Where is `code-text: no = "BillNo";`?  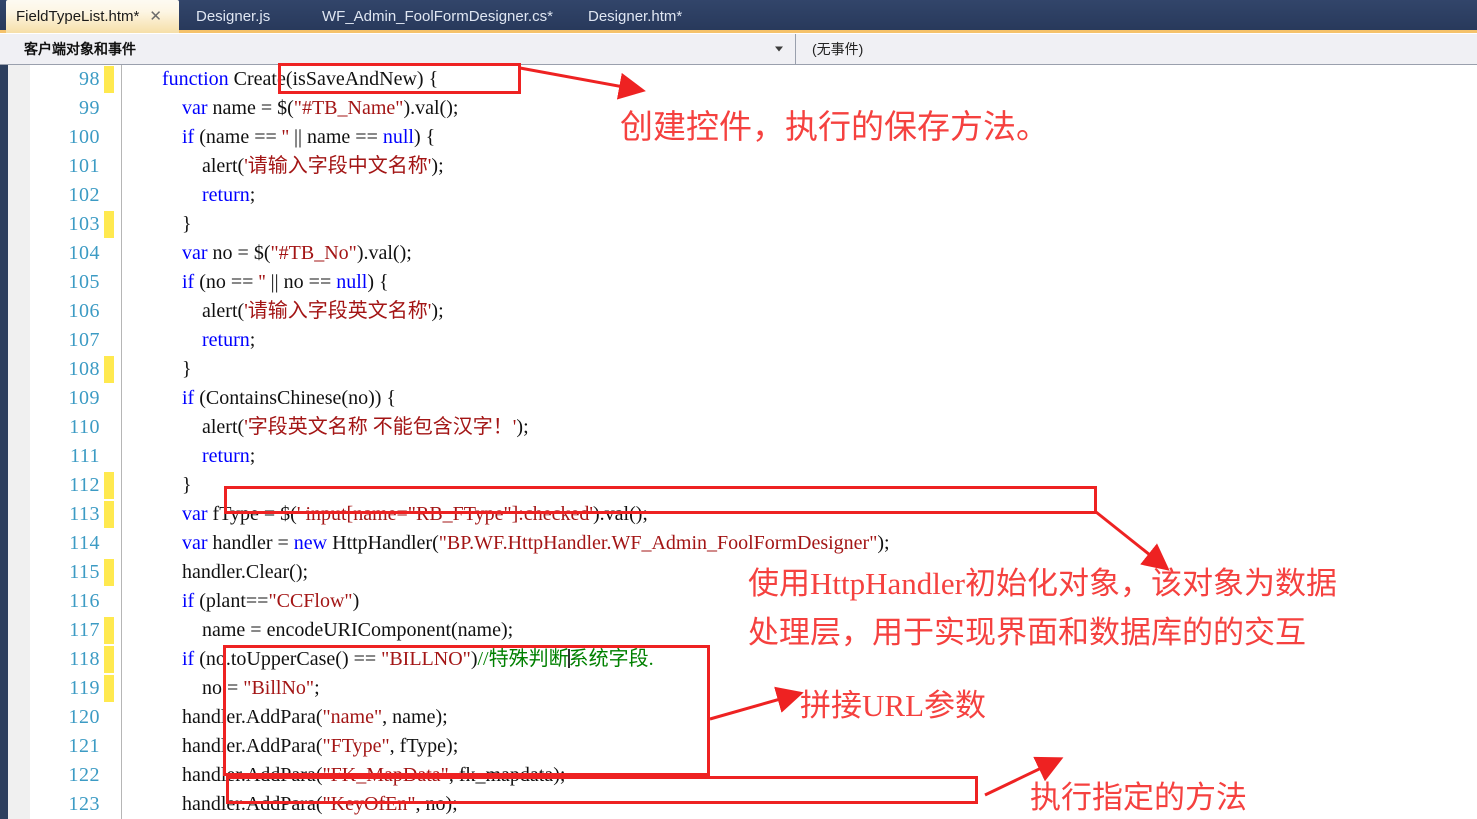 code-text: no = "BillNo"; is located at coordinates (226, 688).